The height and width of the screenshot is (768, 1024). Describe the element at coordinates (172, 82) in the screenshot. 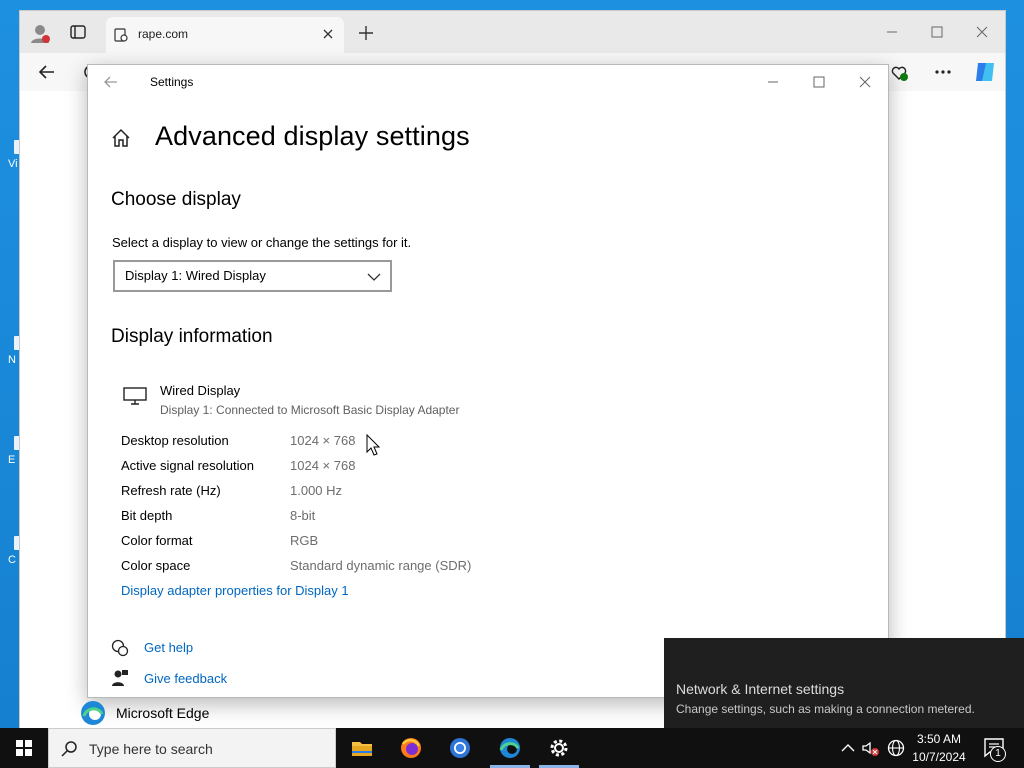

I see `window-title: Settings` at that location.